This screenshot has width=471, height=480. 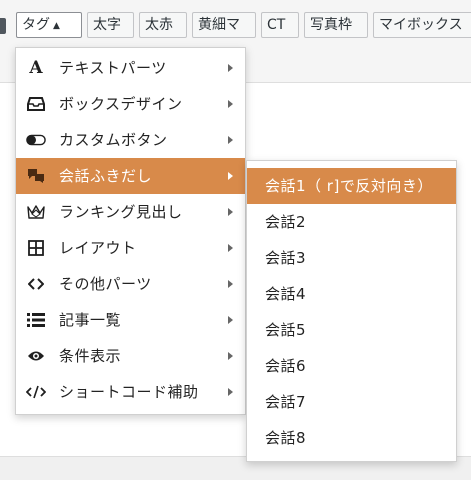 I want to click on submenu-item-label: 会話6, so click(x=286, y=366).